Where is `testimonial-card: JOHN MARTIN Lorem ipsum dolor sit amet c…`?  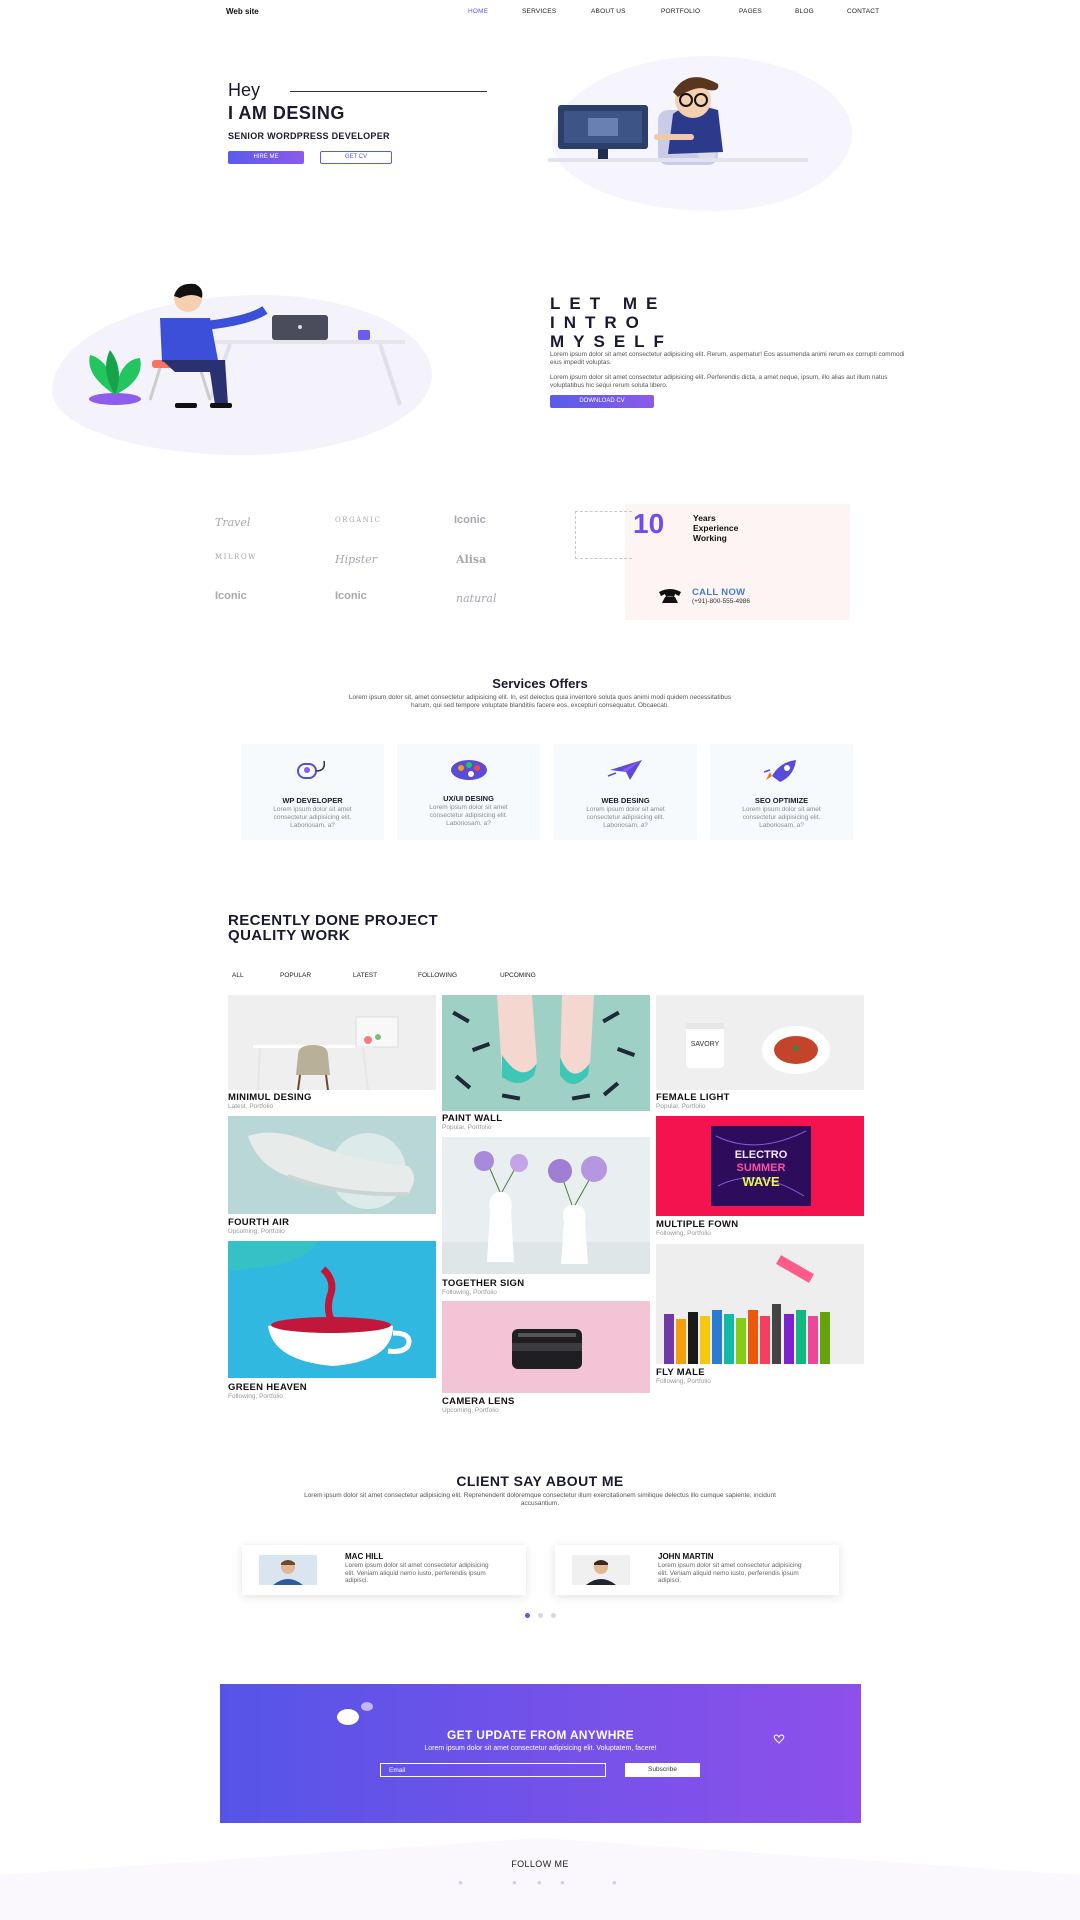
testimonial-card: JOHN MARTIN Lorem ipsum dolor sit amet c… is located at coordinates (697, 1570).